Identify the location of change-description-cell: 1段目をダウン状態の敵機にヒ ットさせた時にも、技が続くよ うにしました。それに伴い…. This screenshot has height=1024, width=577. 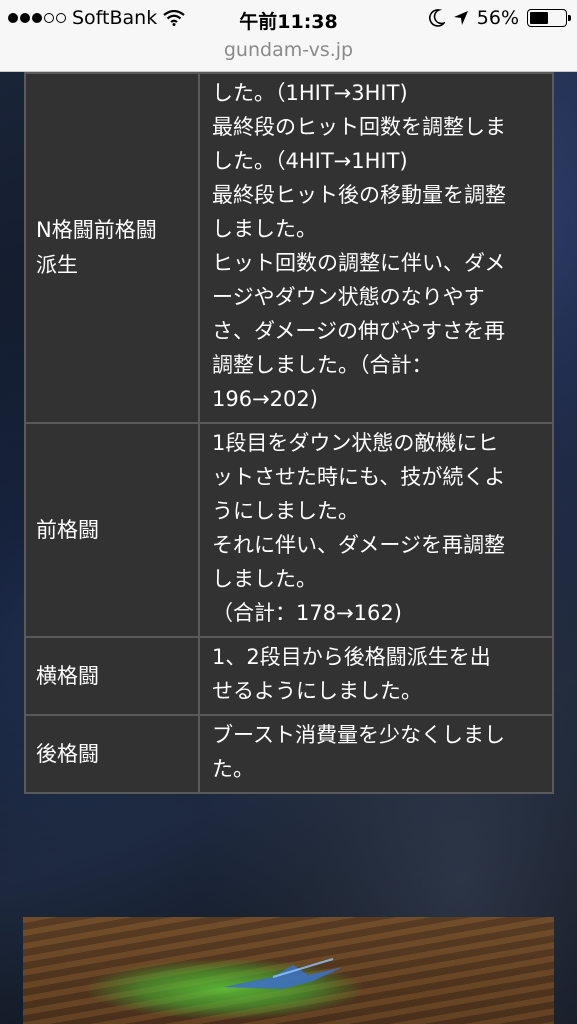
(376, 530).